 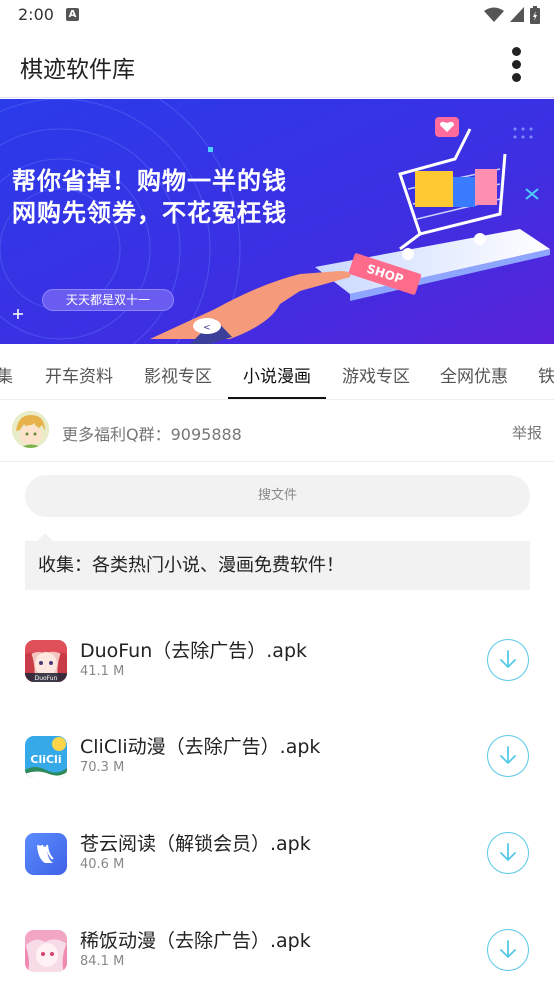 What do you see at coordinates (535, 15) in the screenshot?
I see `battery-icon` at bounding box center [535, 15].